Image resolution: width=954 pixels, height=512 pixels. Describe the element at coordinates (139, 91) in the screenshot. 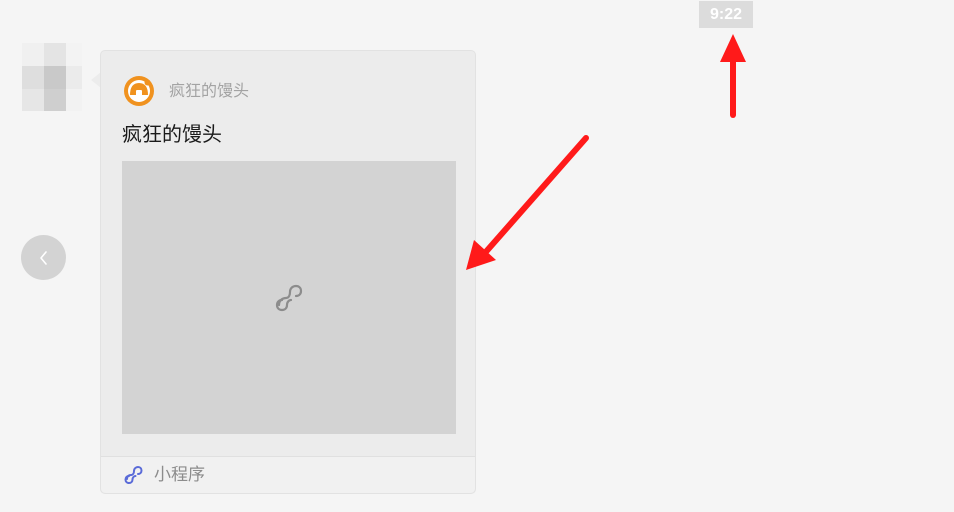

I see `app-logo-icon` at that location.